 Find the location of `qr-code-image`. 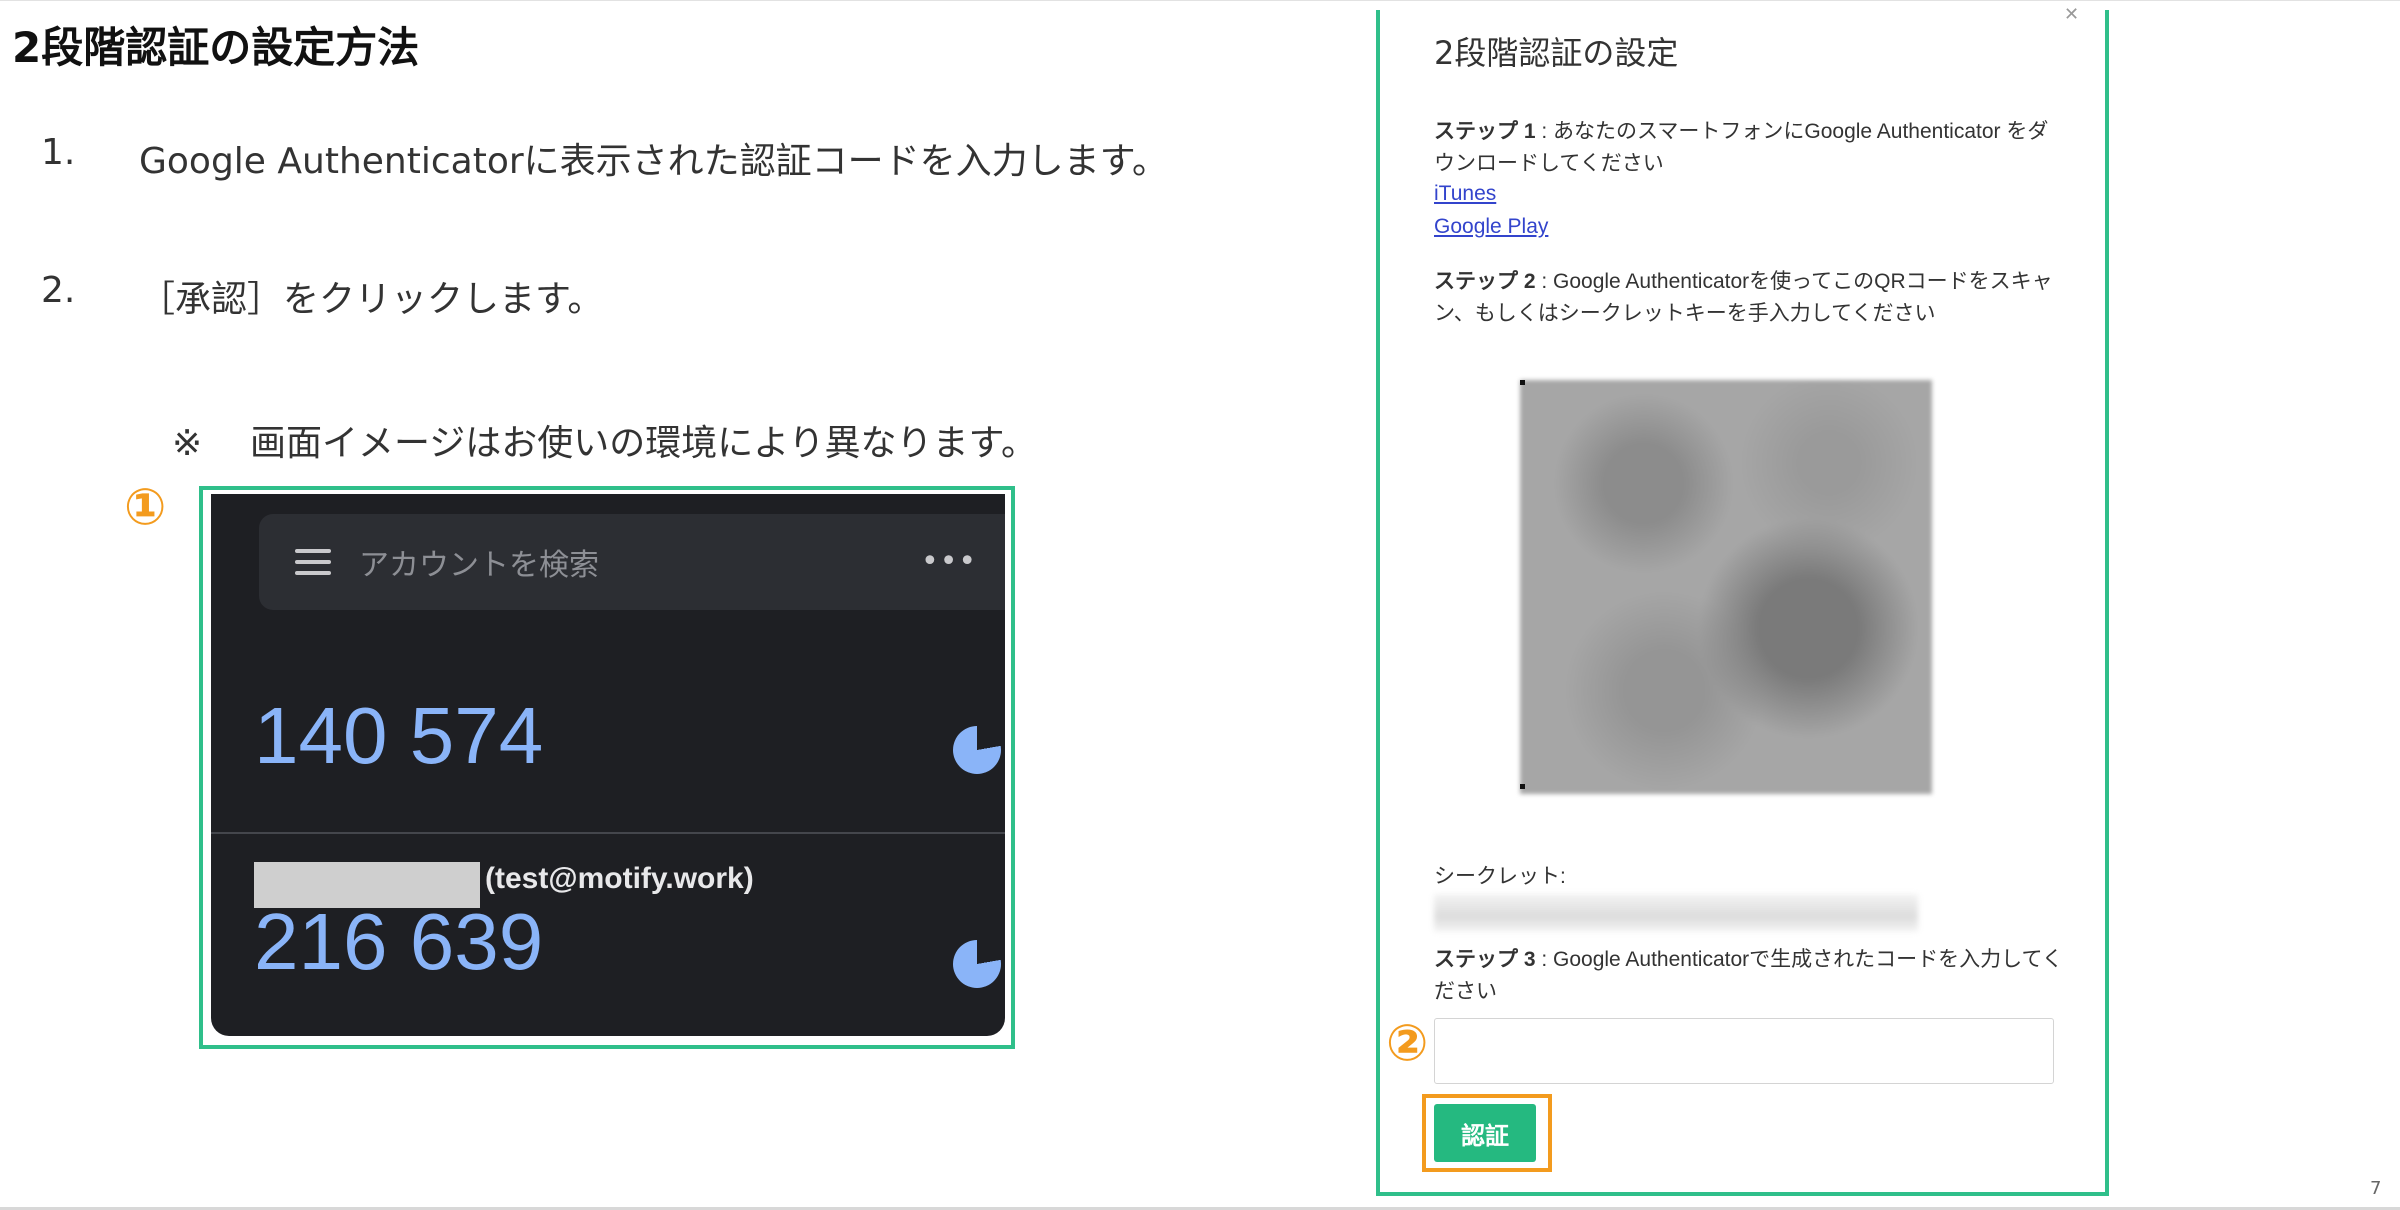

qr-code-image is located at coordinates (1726, 587).